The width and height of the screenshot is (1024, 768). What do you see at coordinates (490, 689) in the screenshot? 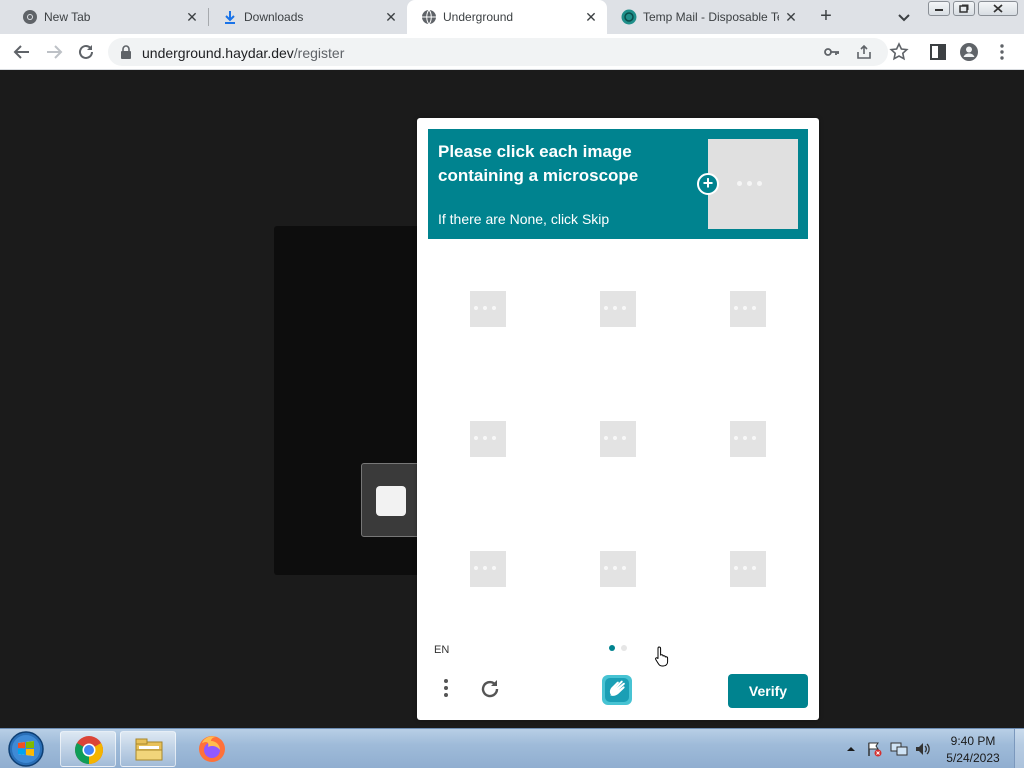
I see `refresh-challenge-icon` at bounding box center [490, 689].